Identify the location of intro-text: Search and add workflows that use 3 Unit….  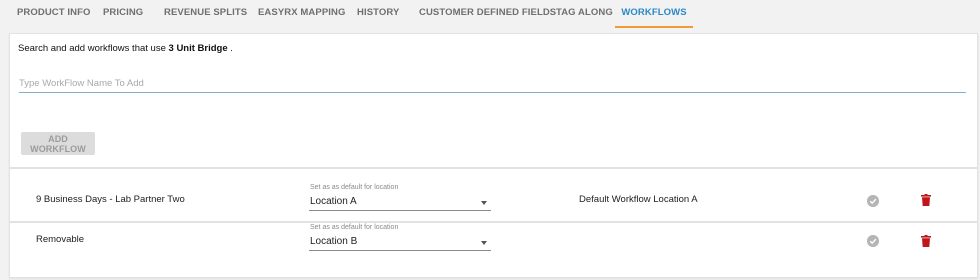
(125, 48).